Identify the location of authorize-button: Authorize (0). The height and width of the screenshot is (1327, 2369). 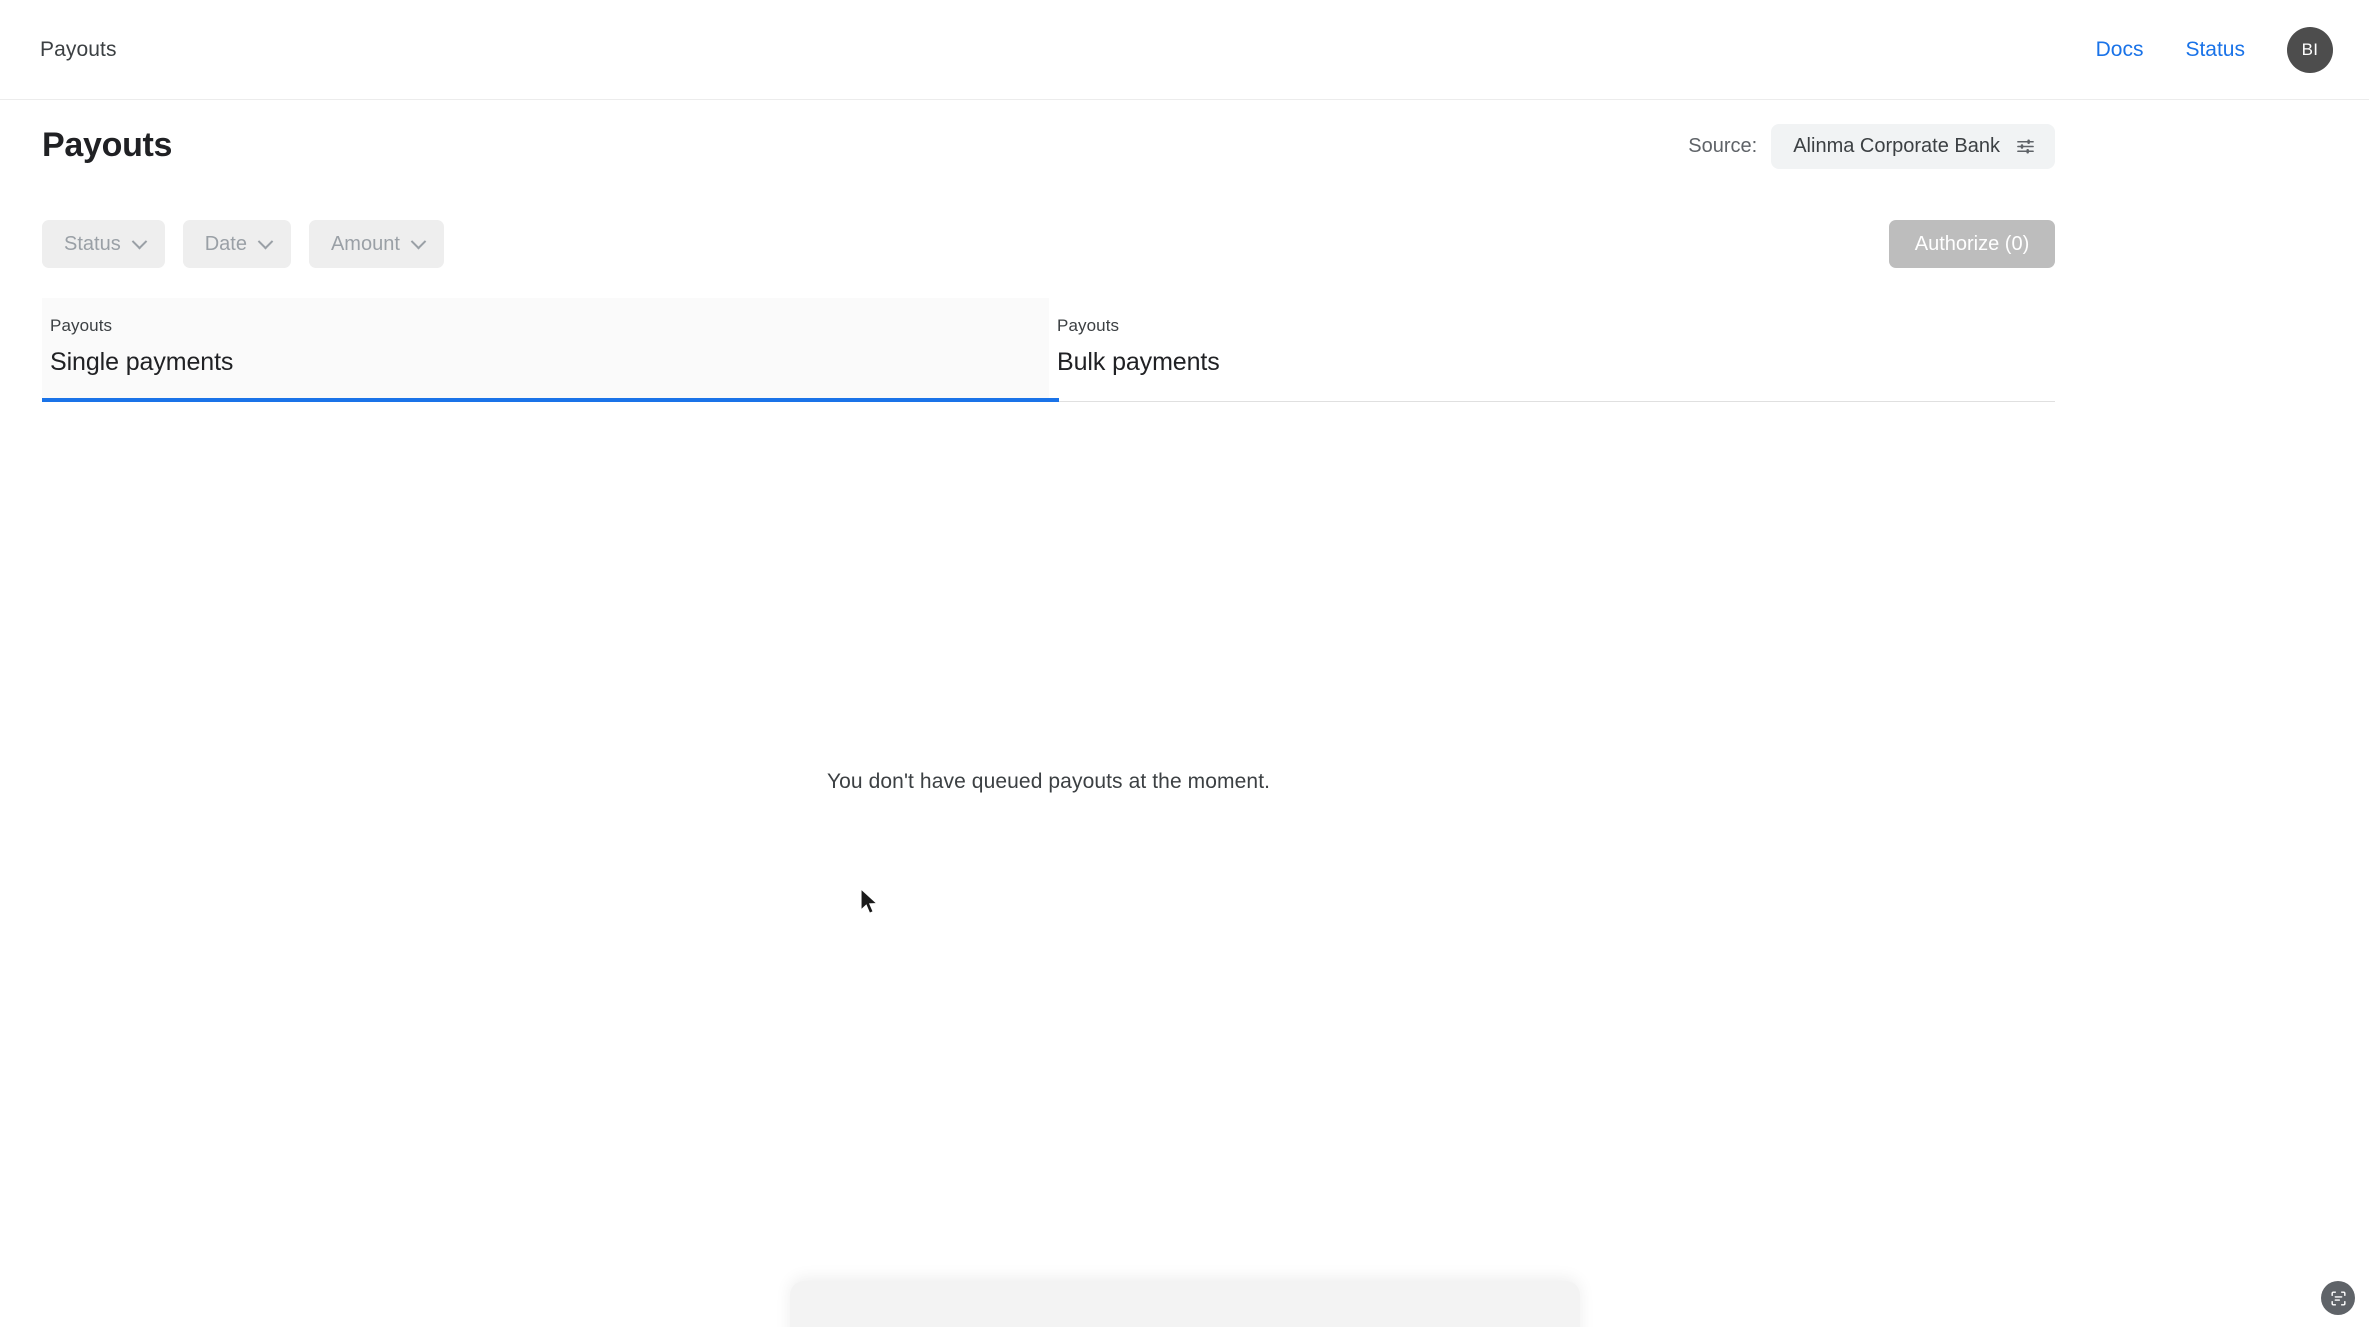
(1972, 244).